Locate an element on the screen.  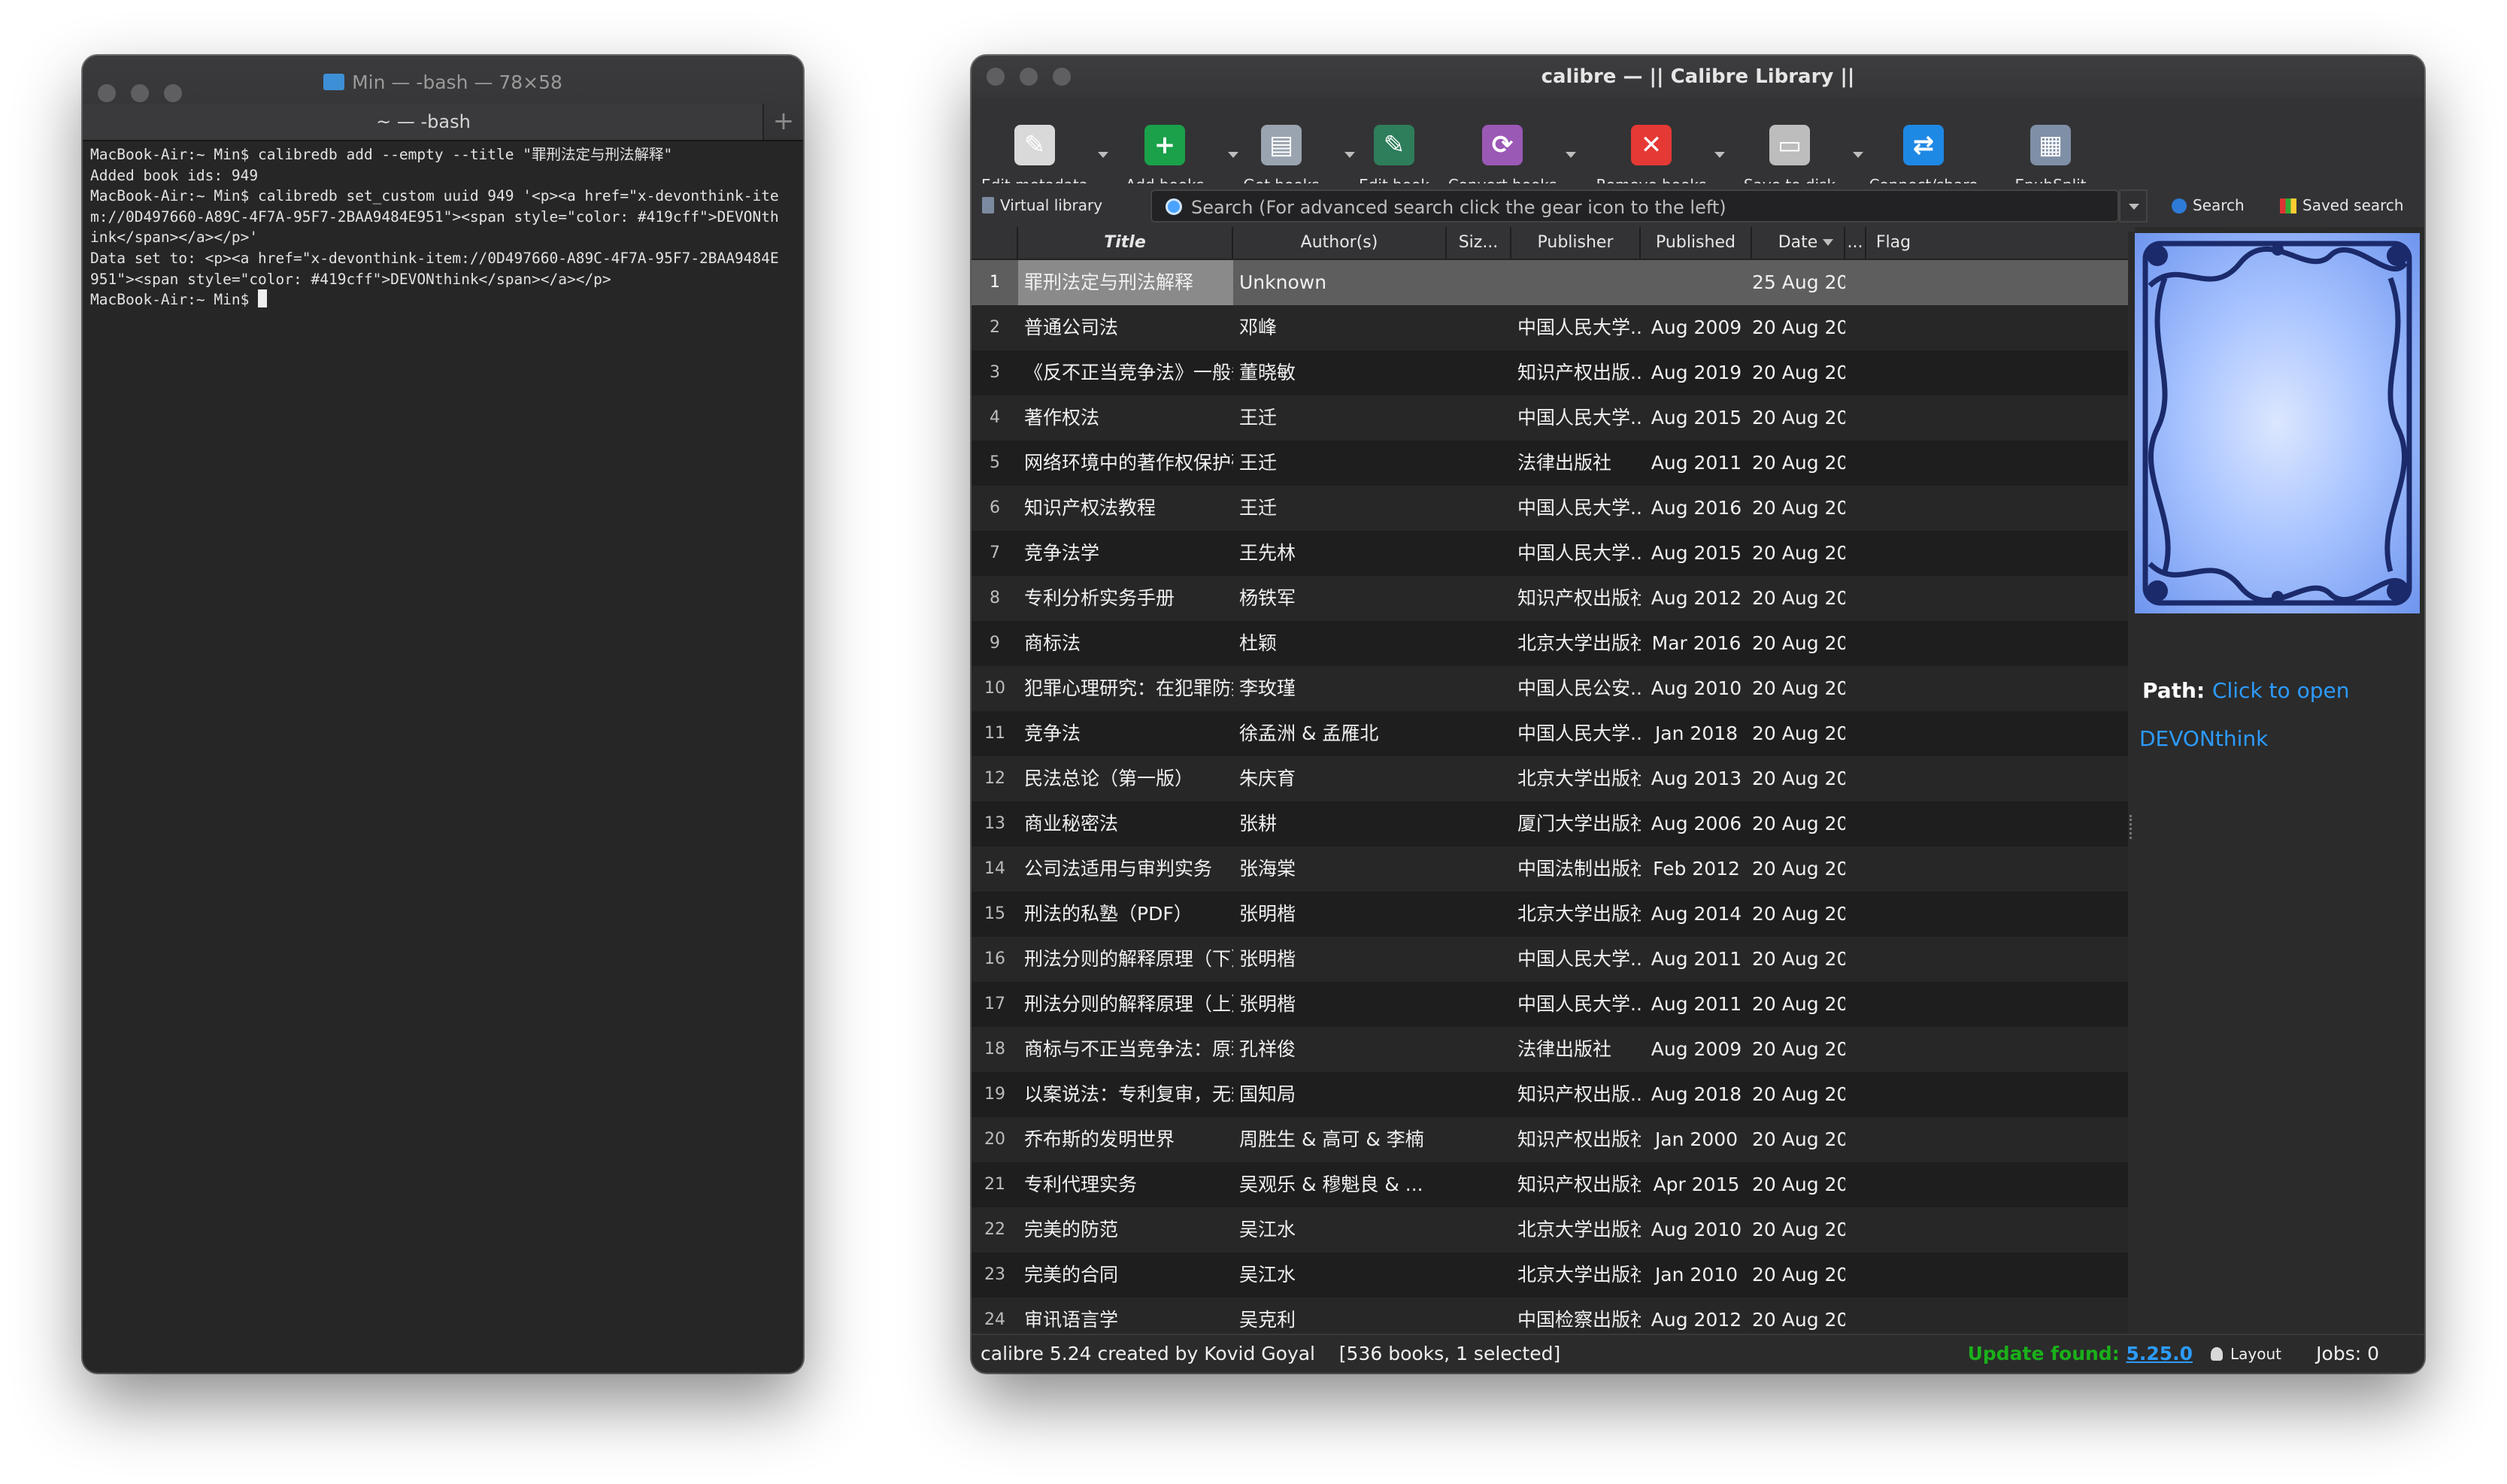
new-tab-plus-icon: + is located at coordinates (782, 122).